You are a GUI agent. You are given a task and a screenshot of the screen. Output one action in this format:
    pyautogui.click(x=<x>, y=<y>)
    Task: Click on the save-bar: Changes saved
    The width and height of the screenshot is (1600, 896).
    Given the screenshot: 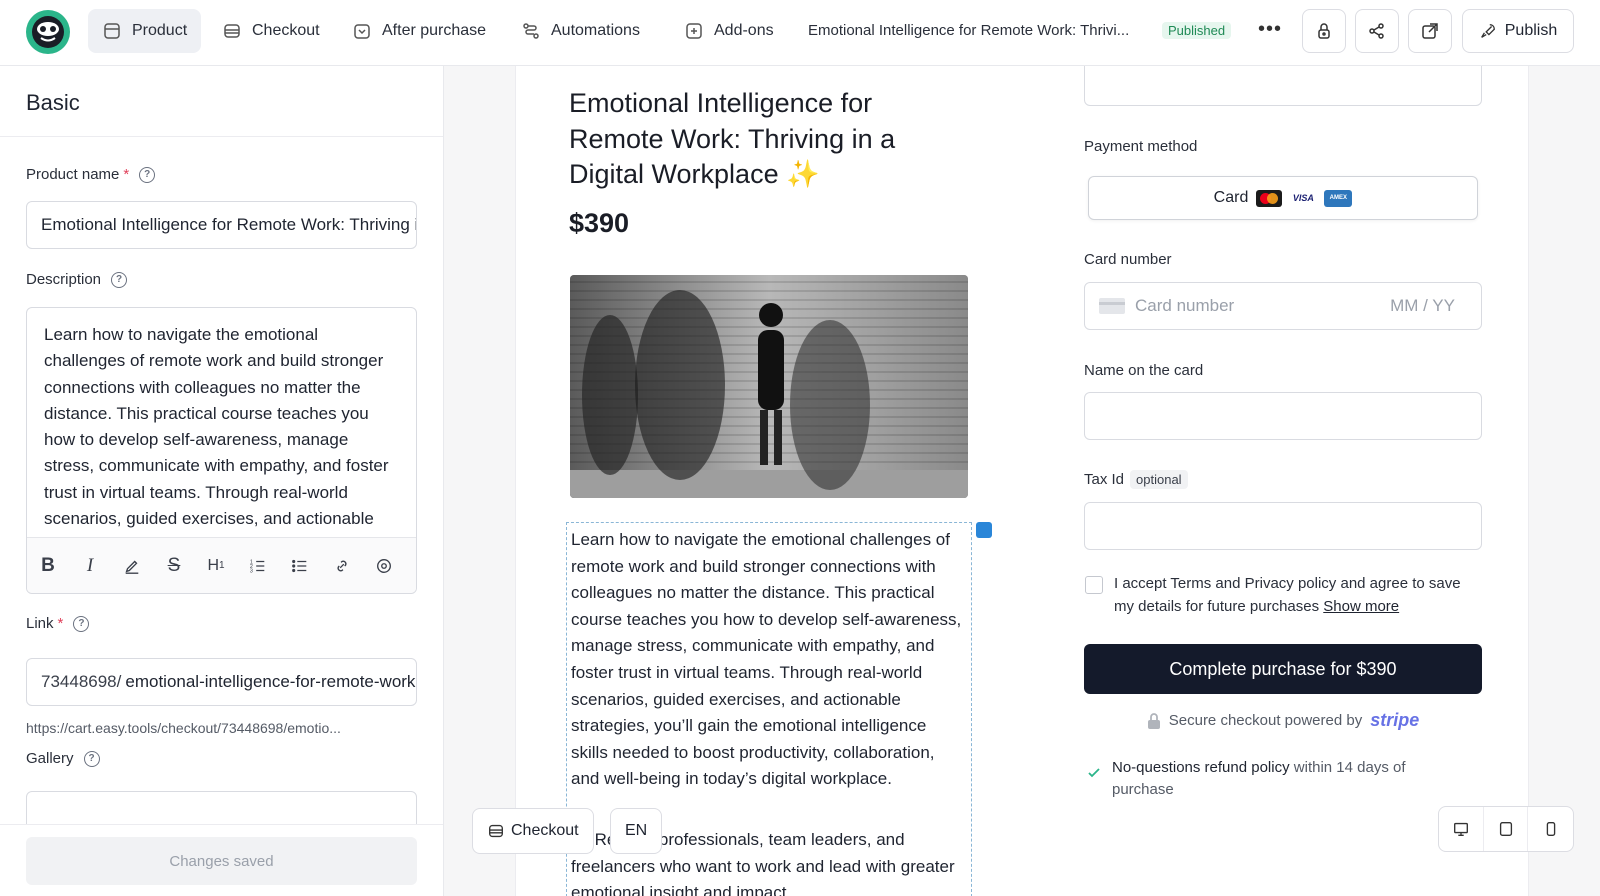 What is the action you would take?
    pyautogui.click(x=221, y=860)
    